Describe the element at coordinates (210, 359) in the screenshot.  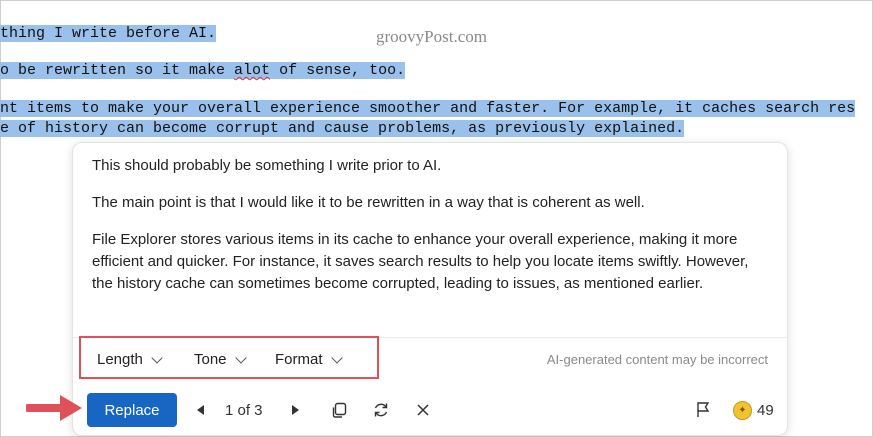
I see `tone-label: Tone` at that location.